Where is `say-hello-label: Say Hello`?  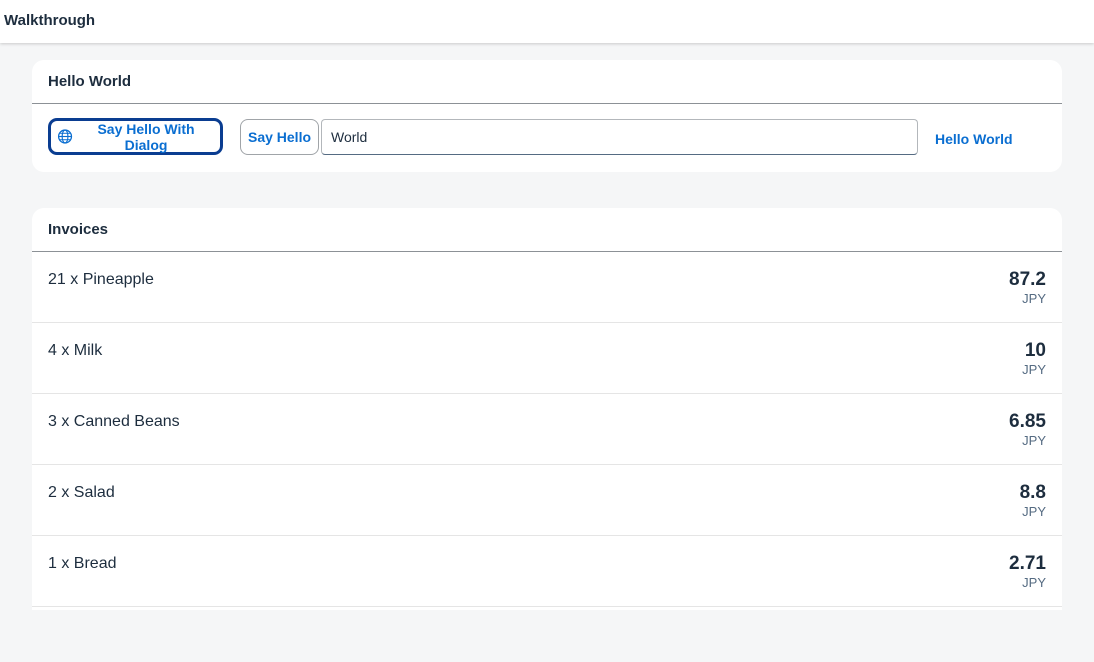 say-hello-label: Say Hello is located at coordinates (279, 137).